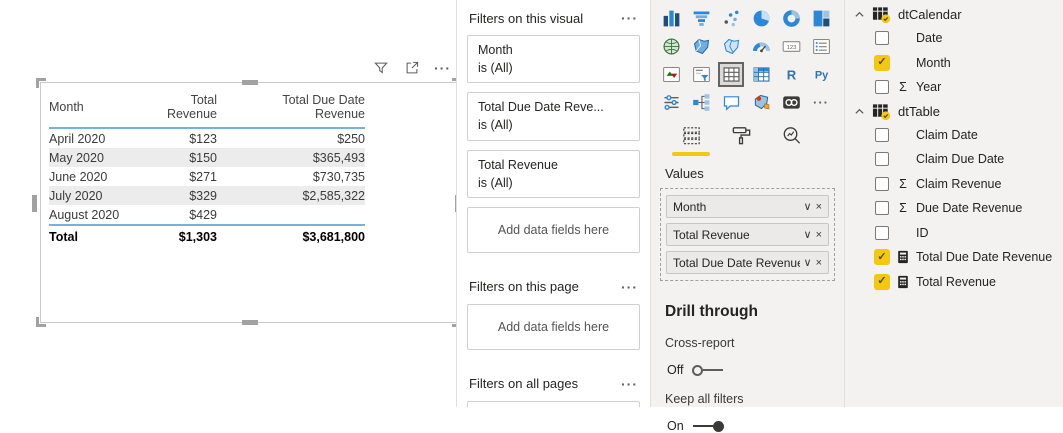  Describe the element at coordinates (351, 138) in the screenshot. I see `table-cell: $250` at that location.